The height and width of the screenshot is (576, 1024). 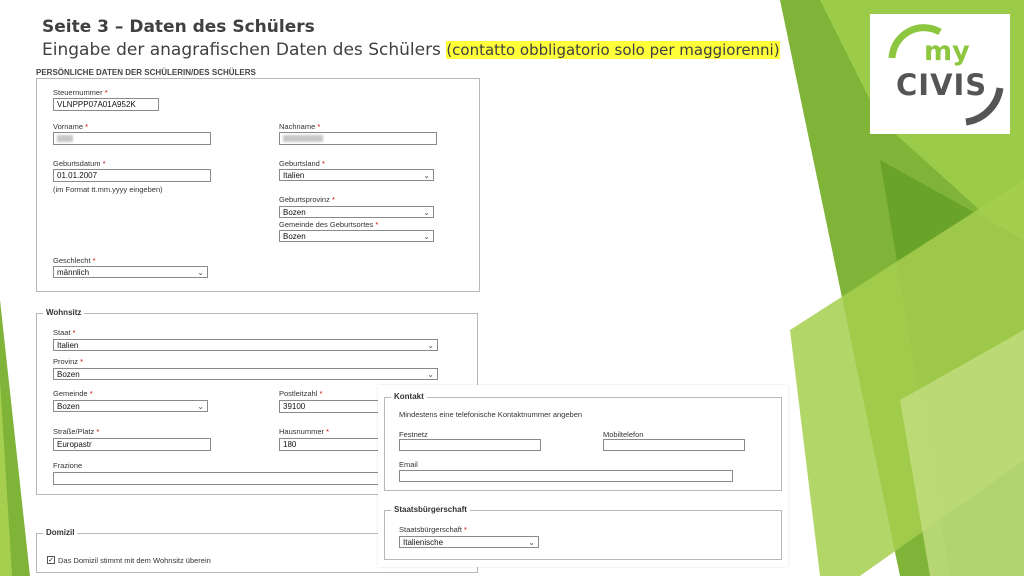 What do you see at coordinates (130, 272) in the screenshot?
I see `geschlecht-select: männlich ⌄` at bounding box center [130, 272].